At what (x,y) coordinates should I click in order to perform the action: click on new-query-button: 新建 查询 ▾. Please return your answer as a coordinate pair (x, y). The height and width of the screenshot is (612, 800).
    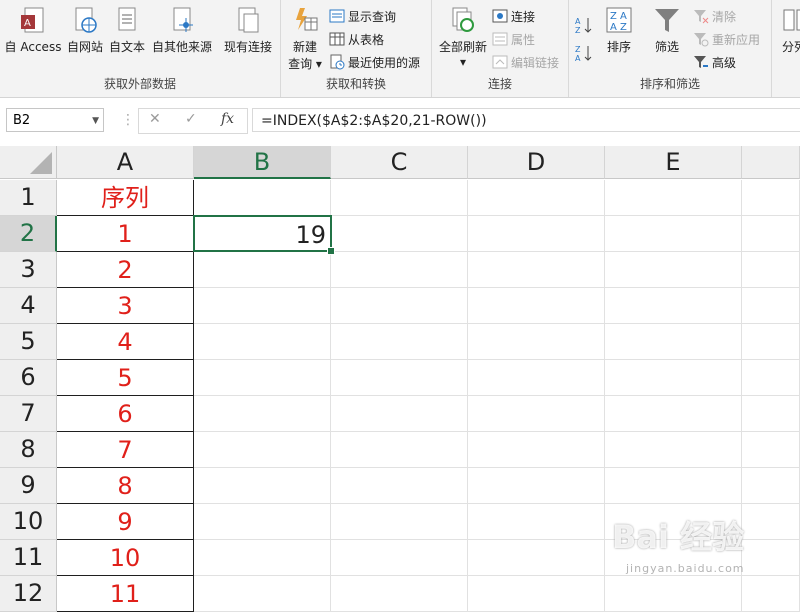
    Looking at the image, I should click on (305, 39).